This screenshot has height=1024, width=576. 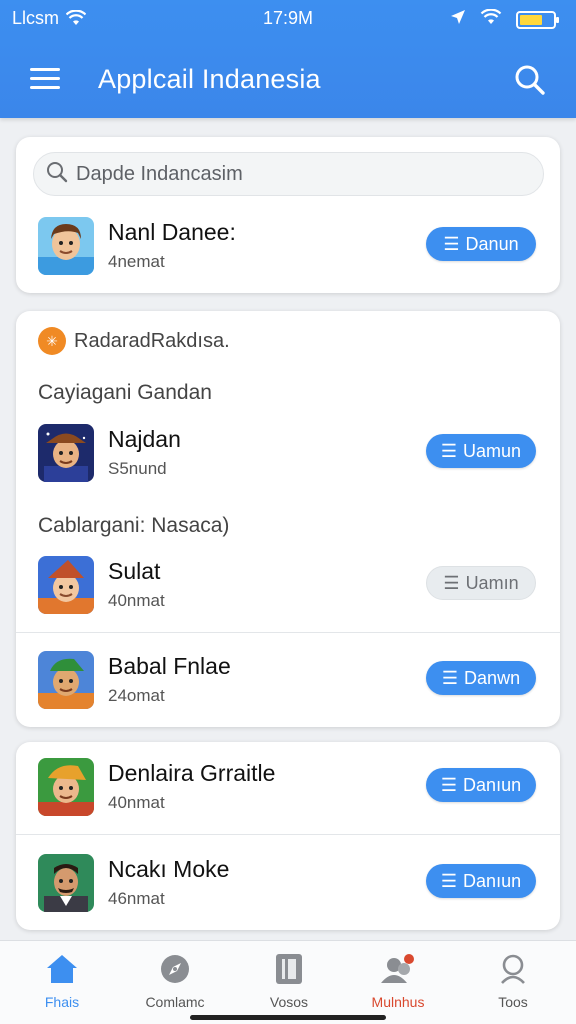 I want to click on search-card: Nanl Danee: 4nemat ☰Danun, so click(x=288, y=215).